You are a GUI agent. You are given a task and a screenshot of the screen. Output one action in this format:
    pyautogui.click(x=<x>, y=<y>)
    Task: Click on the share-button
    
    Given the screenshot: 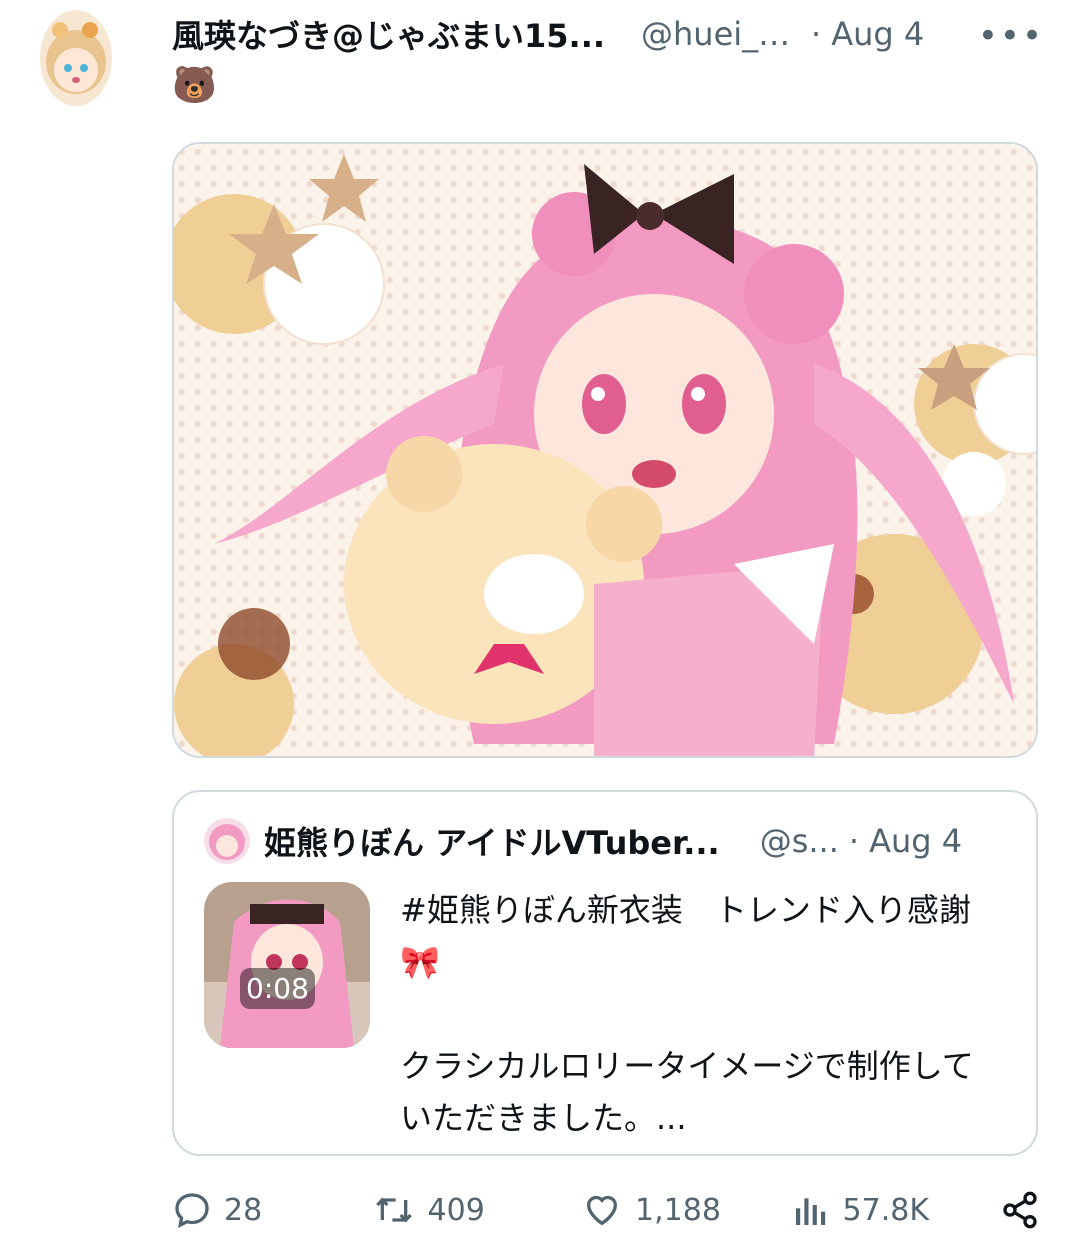 What is the action you would take?
    pyautogui.click(x=1026, y=1210)
    